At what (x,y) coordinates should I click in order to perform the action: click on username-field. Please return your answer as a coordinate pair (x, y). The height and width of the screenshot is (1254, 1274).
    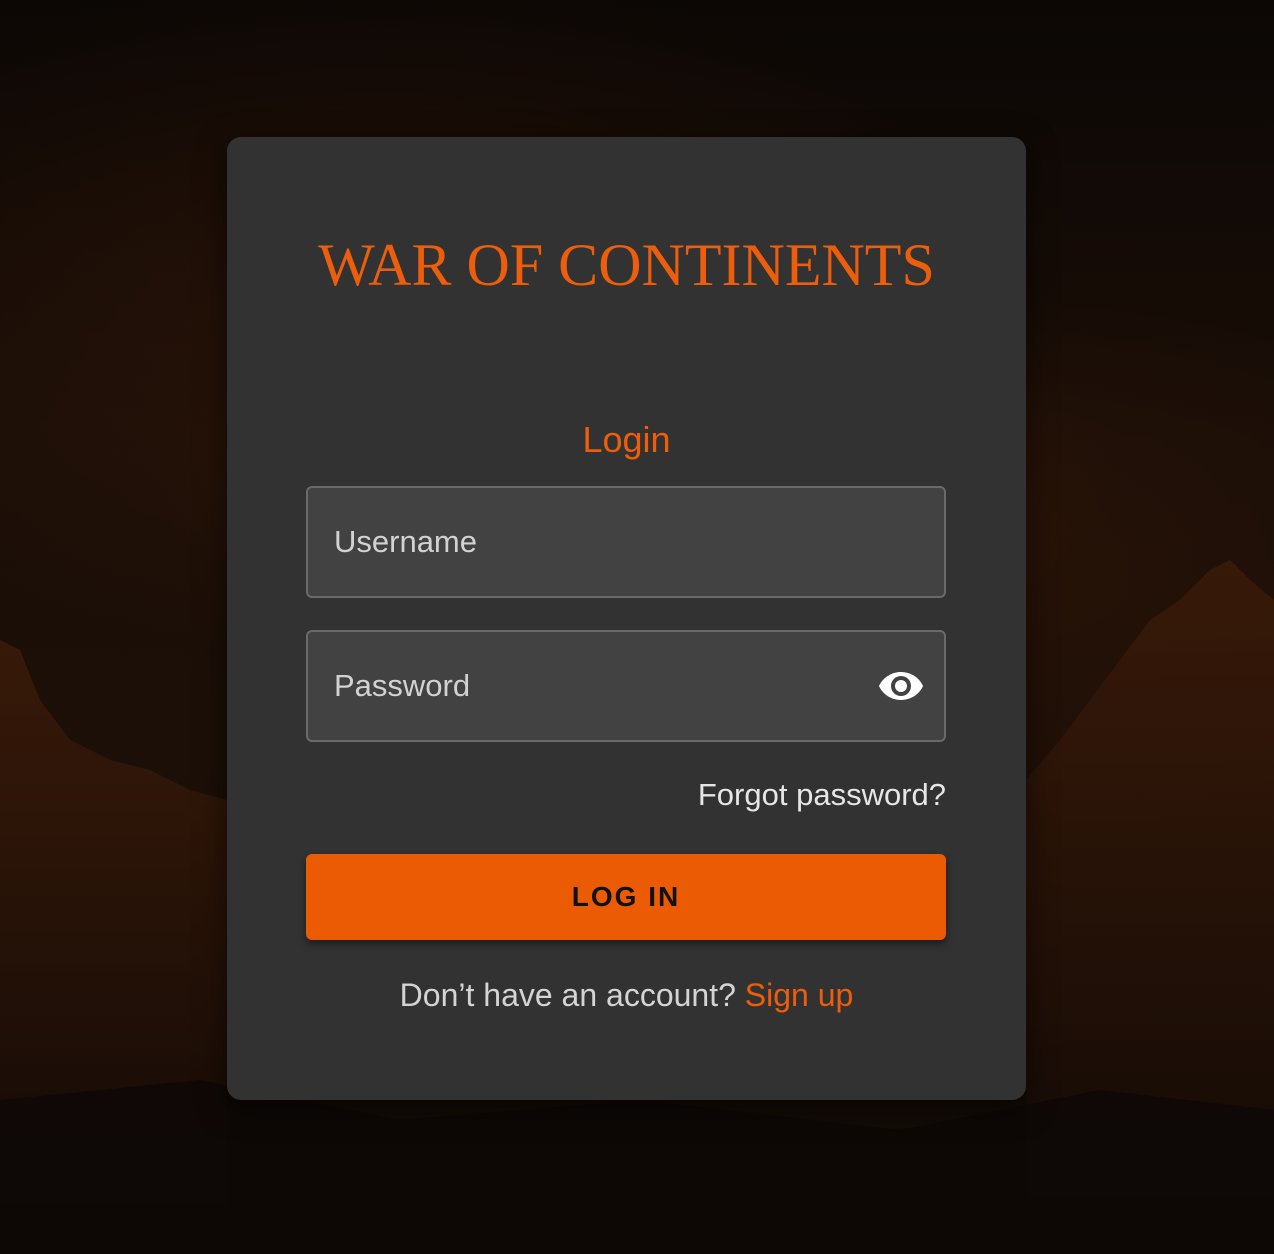
    Looking at the image, I should click on (626, 542).